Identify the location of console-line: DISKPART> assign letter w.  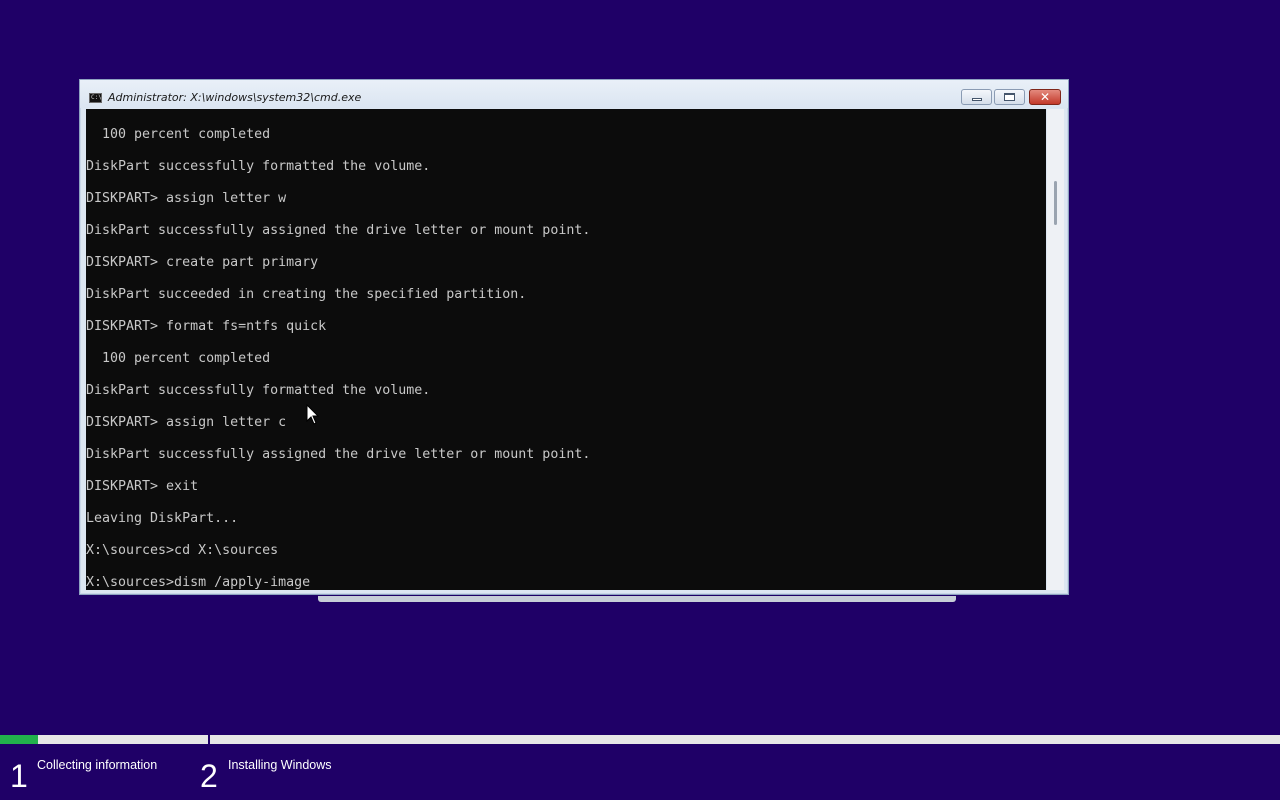
(186, 198).